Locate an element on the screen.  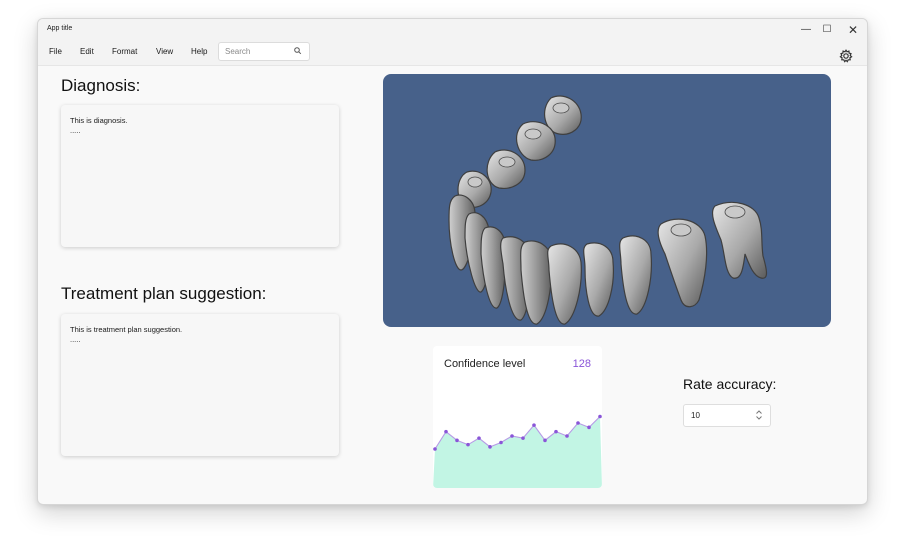
menu-bar: File Edit Format View Help Search is located at coordinates (452, 53).